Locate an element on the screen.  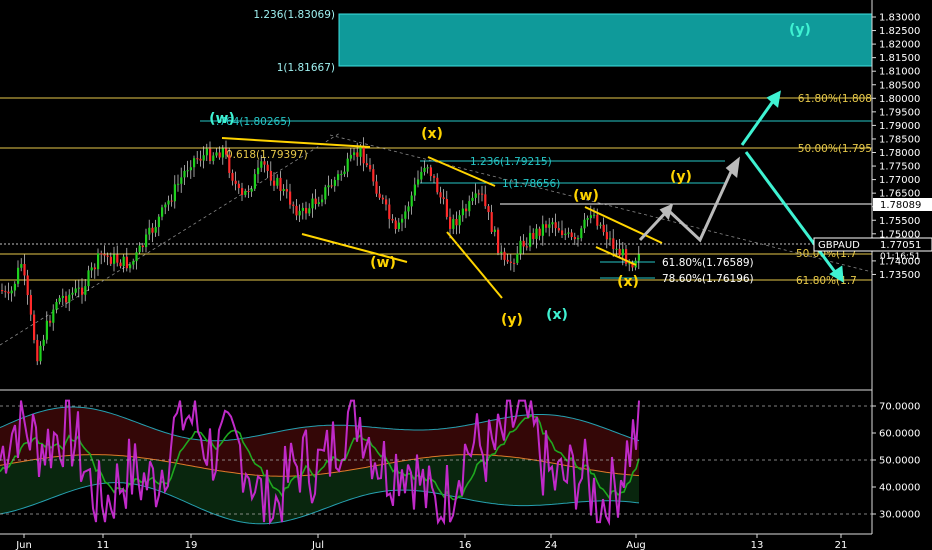
time-tick-label: 16 is located at coordinates (465, 545).